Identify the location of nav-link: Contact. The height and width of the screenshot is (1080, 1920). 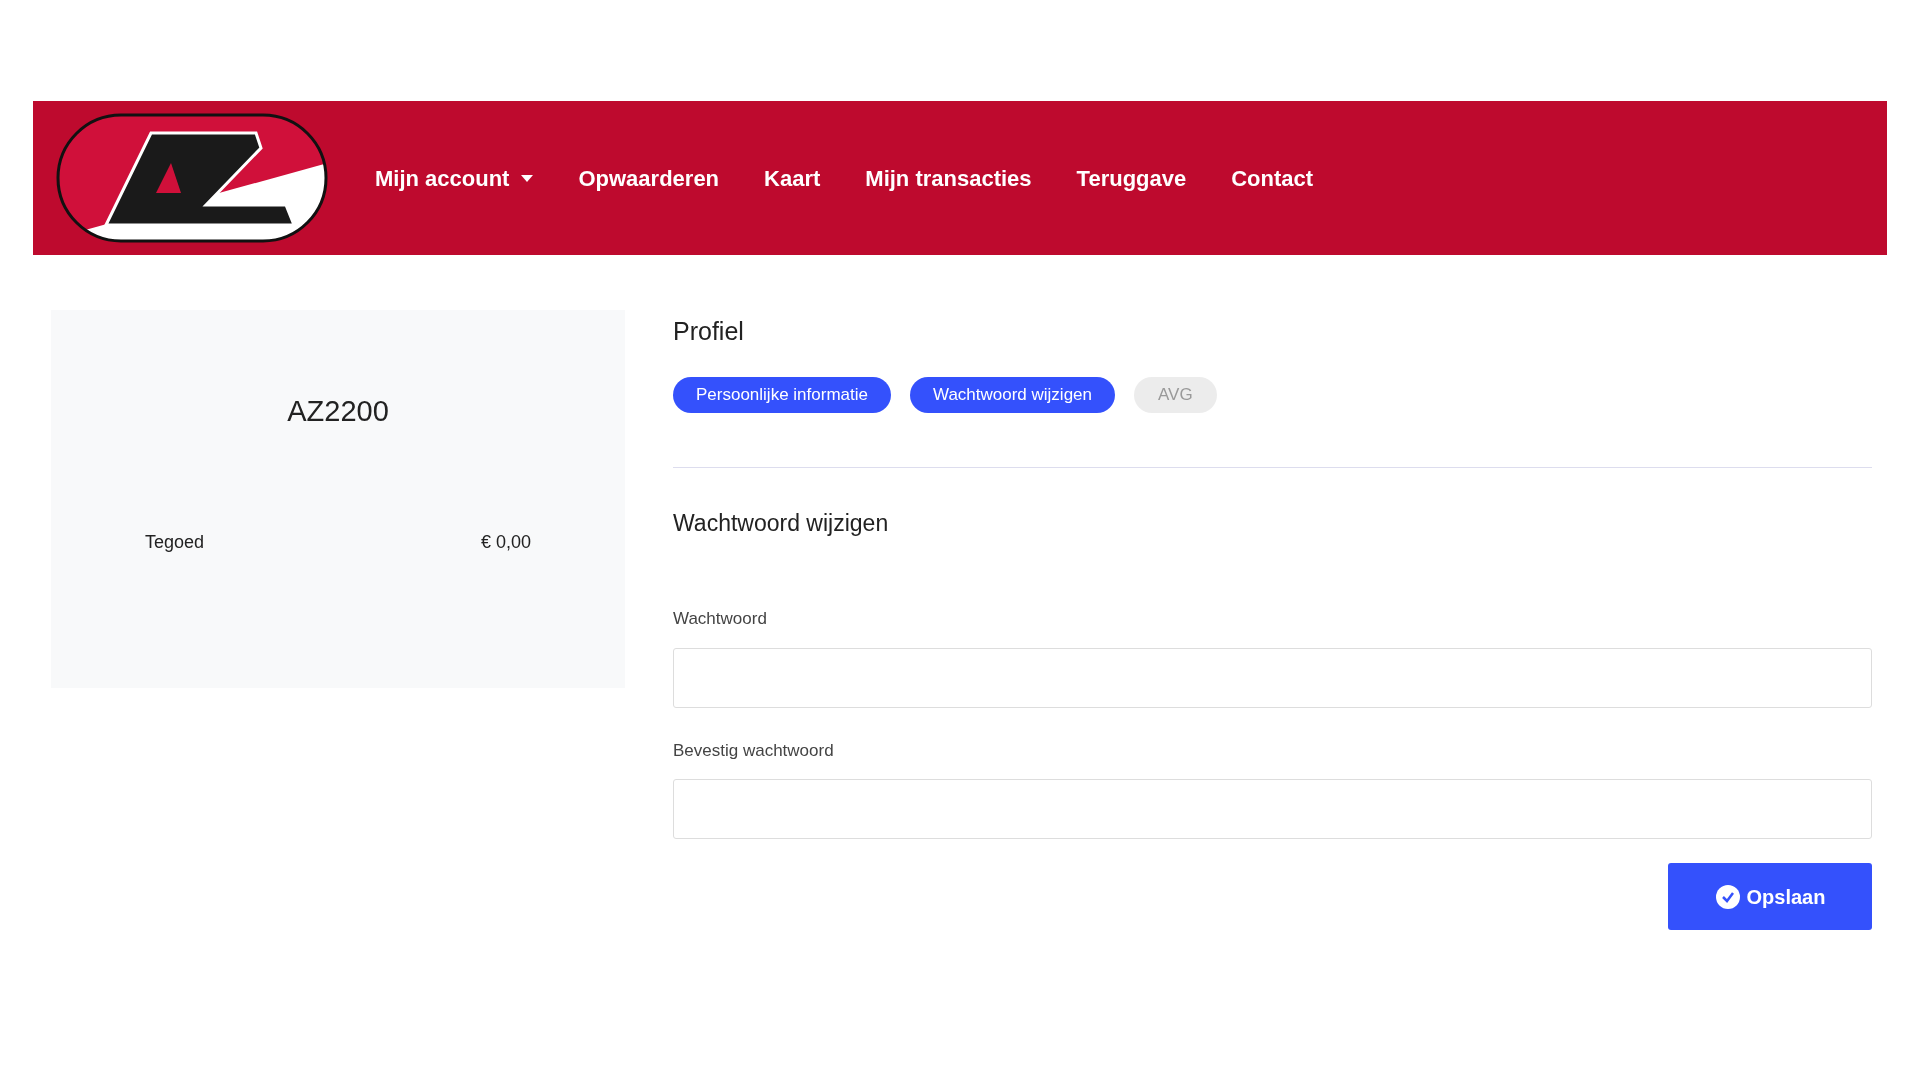
(1272, 178).